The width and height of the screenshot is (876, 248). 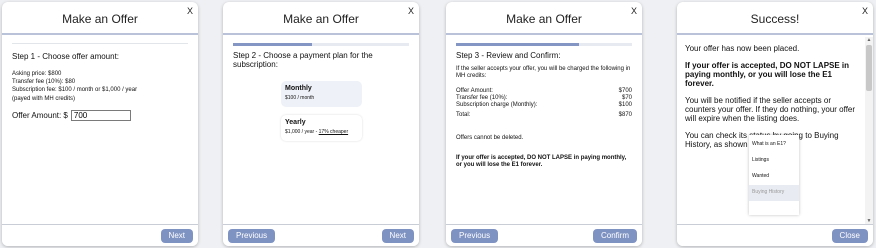 What do you see at coordinates (849, 236) in the screenshot?
I see `close-button: Close` at bounding box center [849, 236].